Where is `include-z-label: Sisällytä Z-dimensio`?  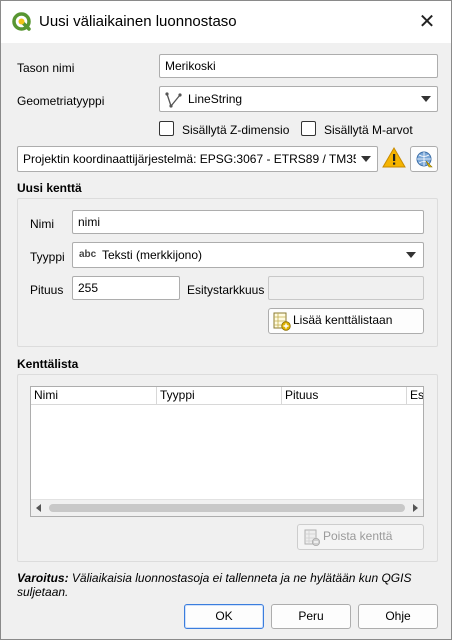
include-z-label: Sisällytä Z-dimensio is located at coordinates (236, 130).